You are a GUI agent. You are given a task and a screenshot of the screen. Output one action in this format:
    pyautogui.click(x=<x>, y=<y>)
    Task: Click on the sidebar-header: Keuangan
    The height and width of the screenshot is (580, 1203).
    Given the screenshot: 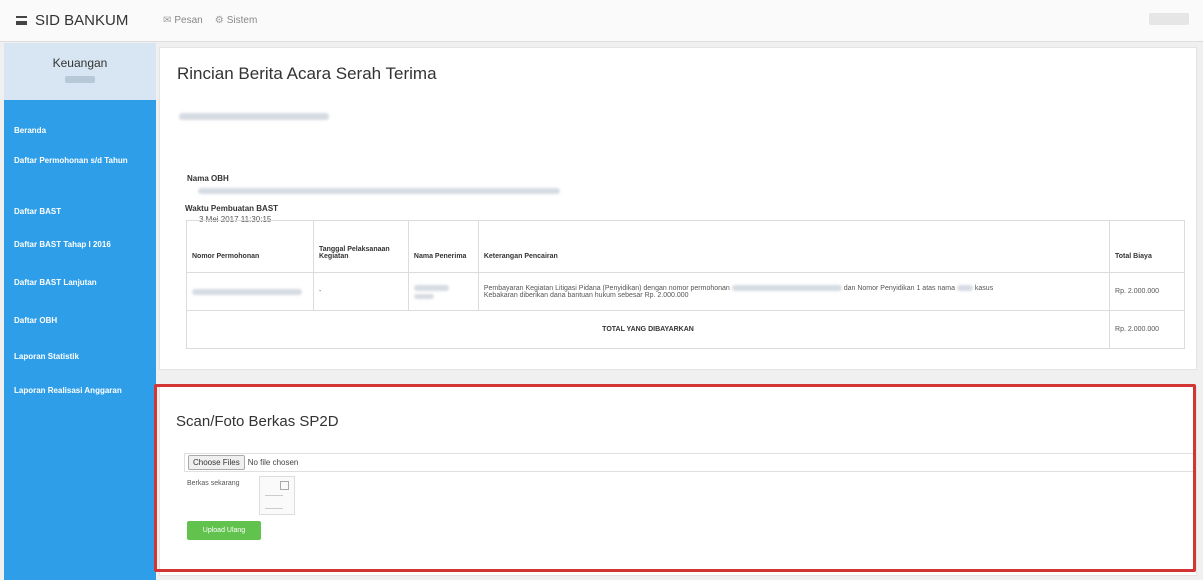 What is the action you would take?
    pyautogui.click(x=80, y=71)
    